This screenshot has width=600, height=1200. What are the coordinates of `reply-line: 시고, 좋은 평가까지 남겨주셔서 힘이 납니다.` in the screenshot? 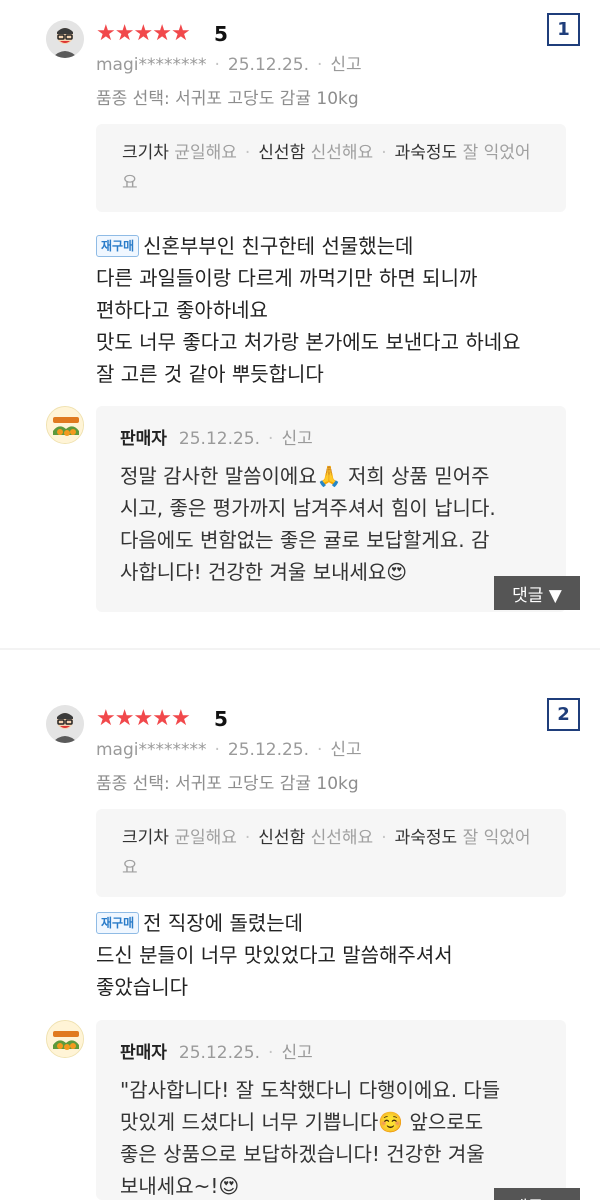 It's located at (308, 508).